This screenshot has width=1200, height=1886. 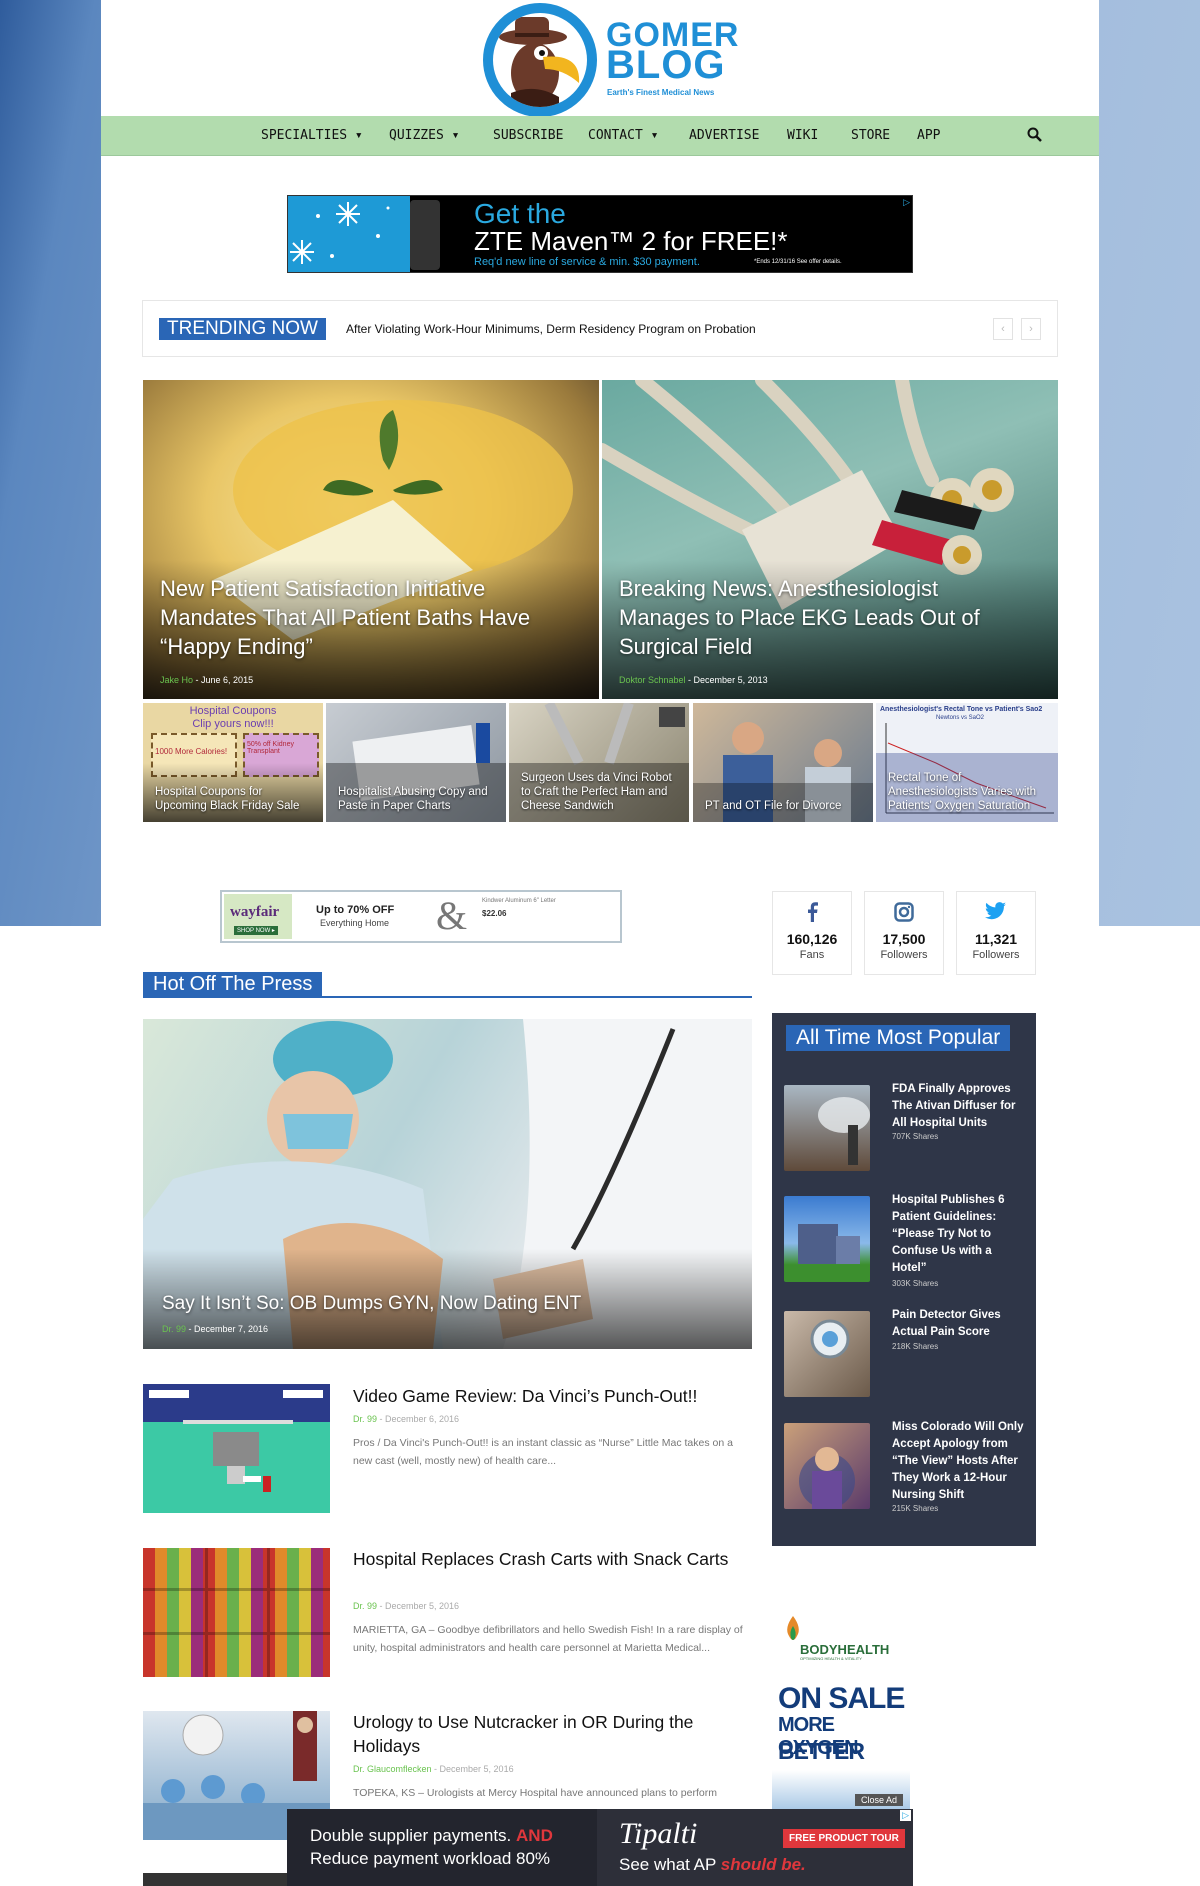 I want to click on search-icon, so click(x=1035, y=137).